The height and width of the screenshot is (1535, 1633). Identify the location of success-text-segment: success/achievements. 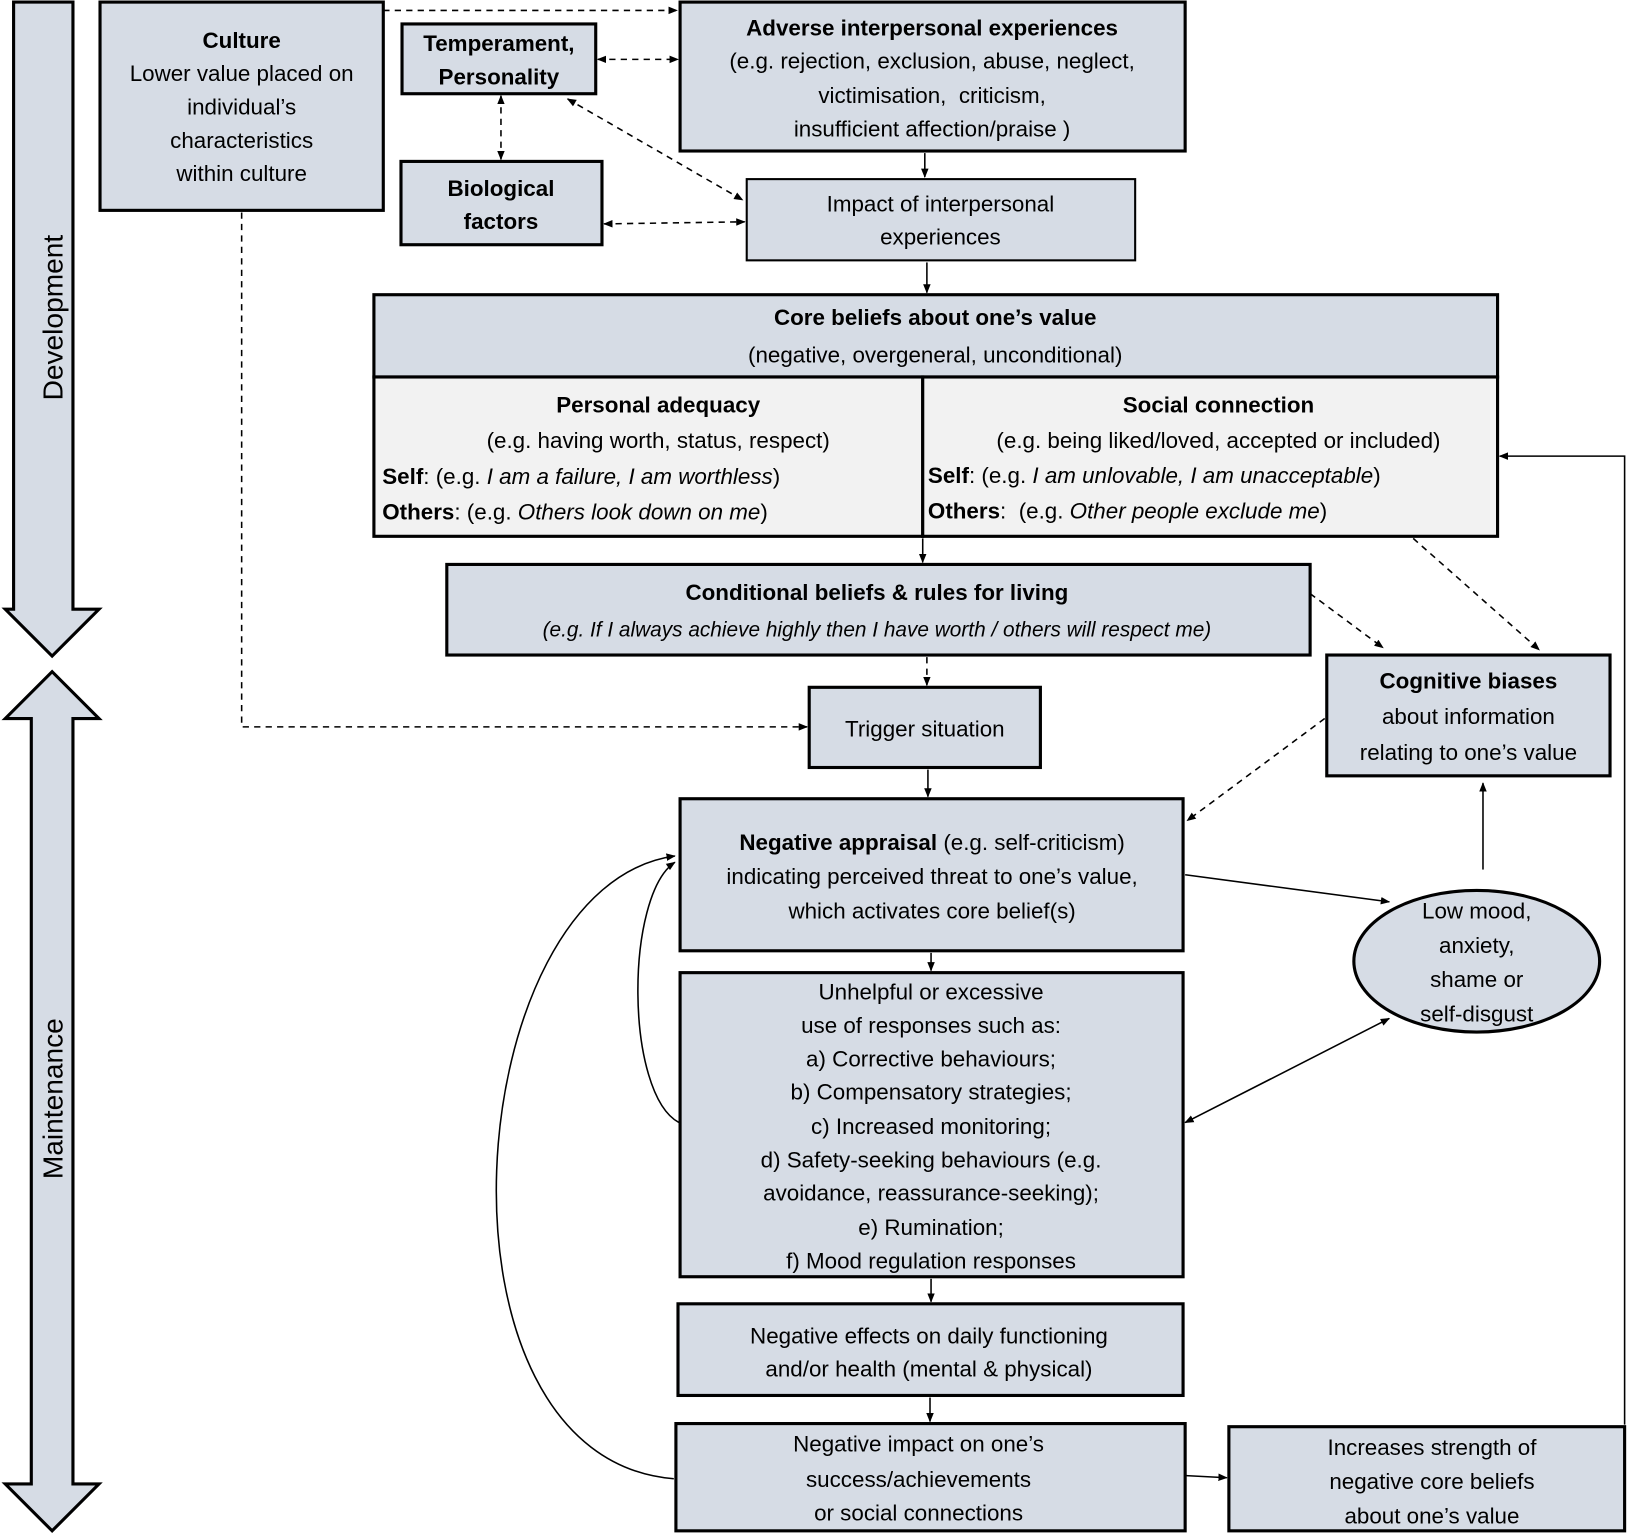
(918, 1479).